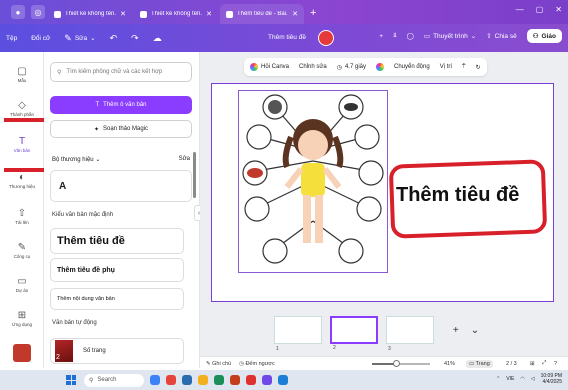  Describe the element at coordinates (94, 351) in the screenshot. I see `page-numbers-label: Số trang` at that location.